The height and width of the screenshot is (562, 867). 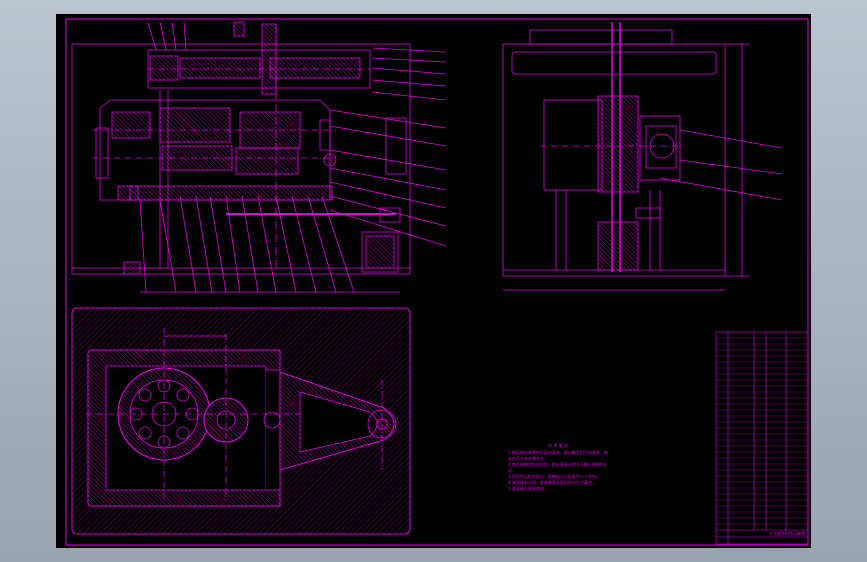 I want to click on note-line-5: 5.减速器内装润滑油。, so click(x=528, y=488).